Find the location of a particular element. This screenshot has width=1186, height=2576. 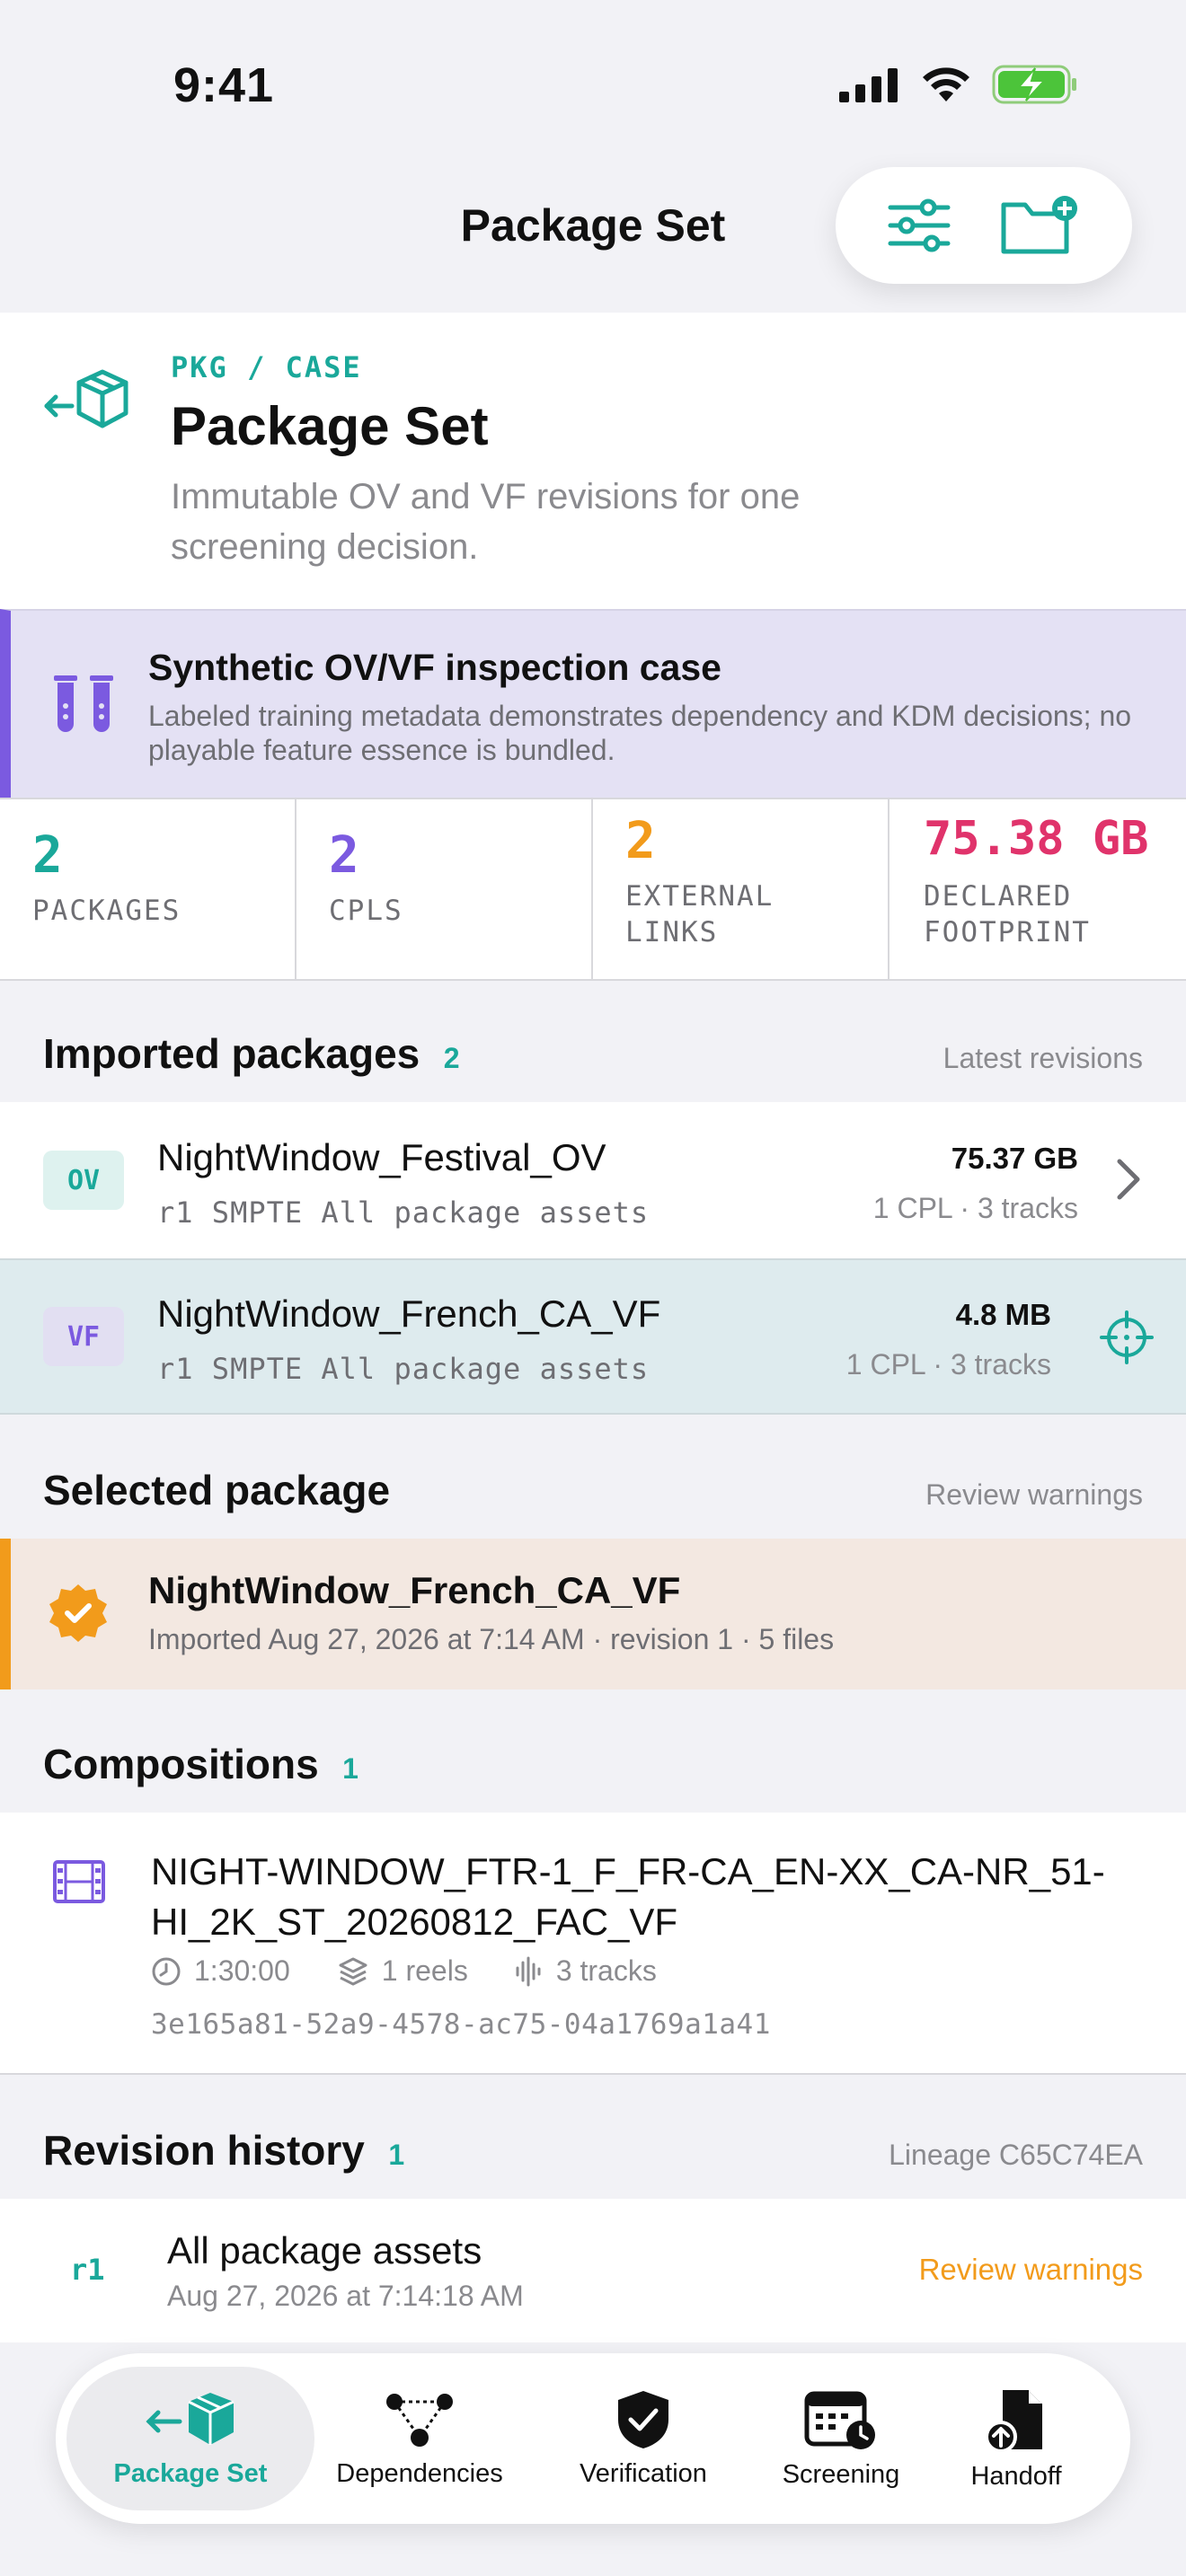

filter-sliders-icon is located at coordinates (919, 225).